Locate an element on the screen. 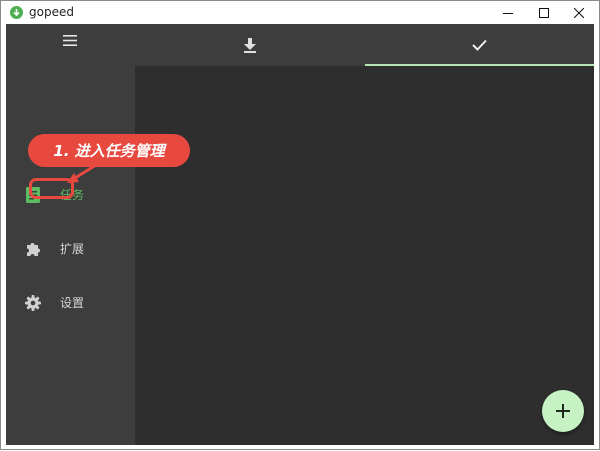 Image resolution: width=600 pixels, height=451 pixels. annotation-highlight-box is located at coordinates (51, 188).